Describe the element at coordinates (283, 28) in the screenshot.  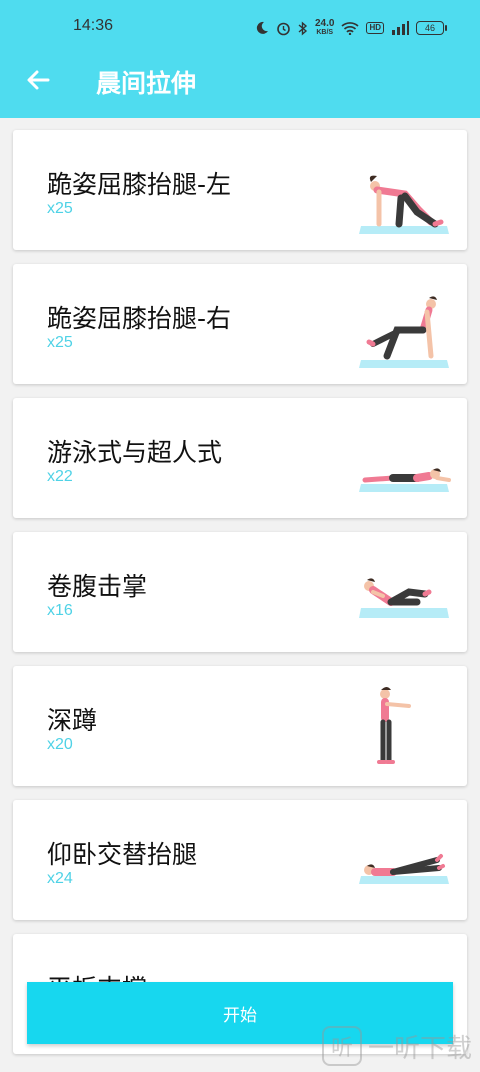
I see `alarm-icon` at that location.